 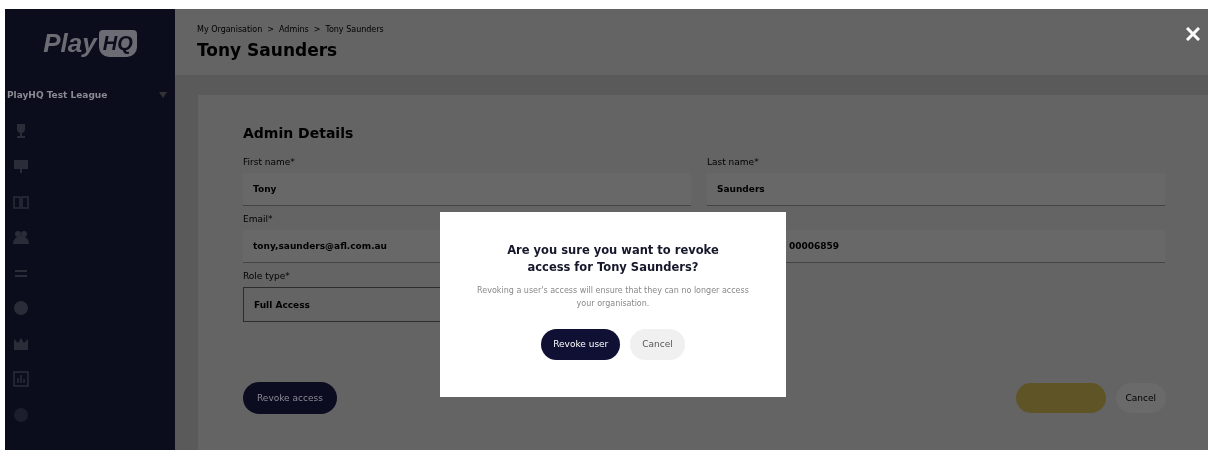 What do you see at coordinates (21, 201) in the screenshot?
I see `book-icon` at bounding box center [21, 201].